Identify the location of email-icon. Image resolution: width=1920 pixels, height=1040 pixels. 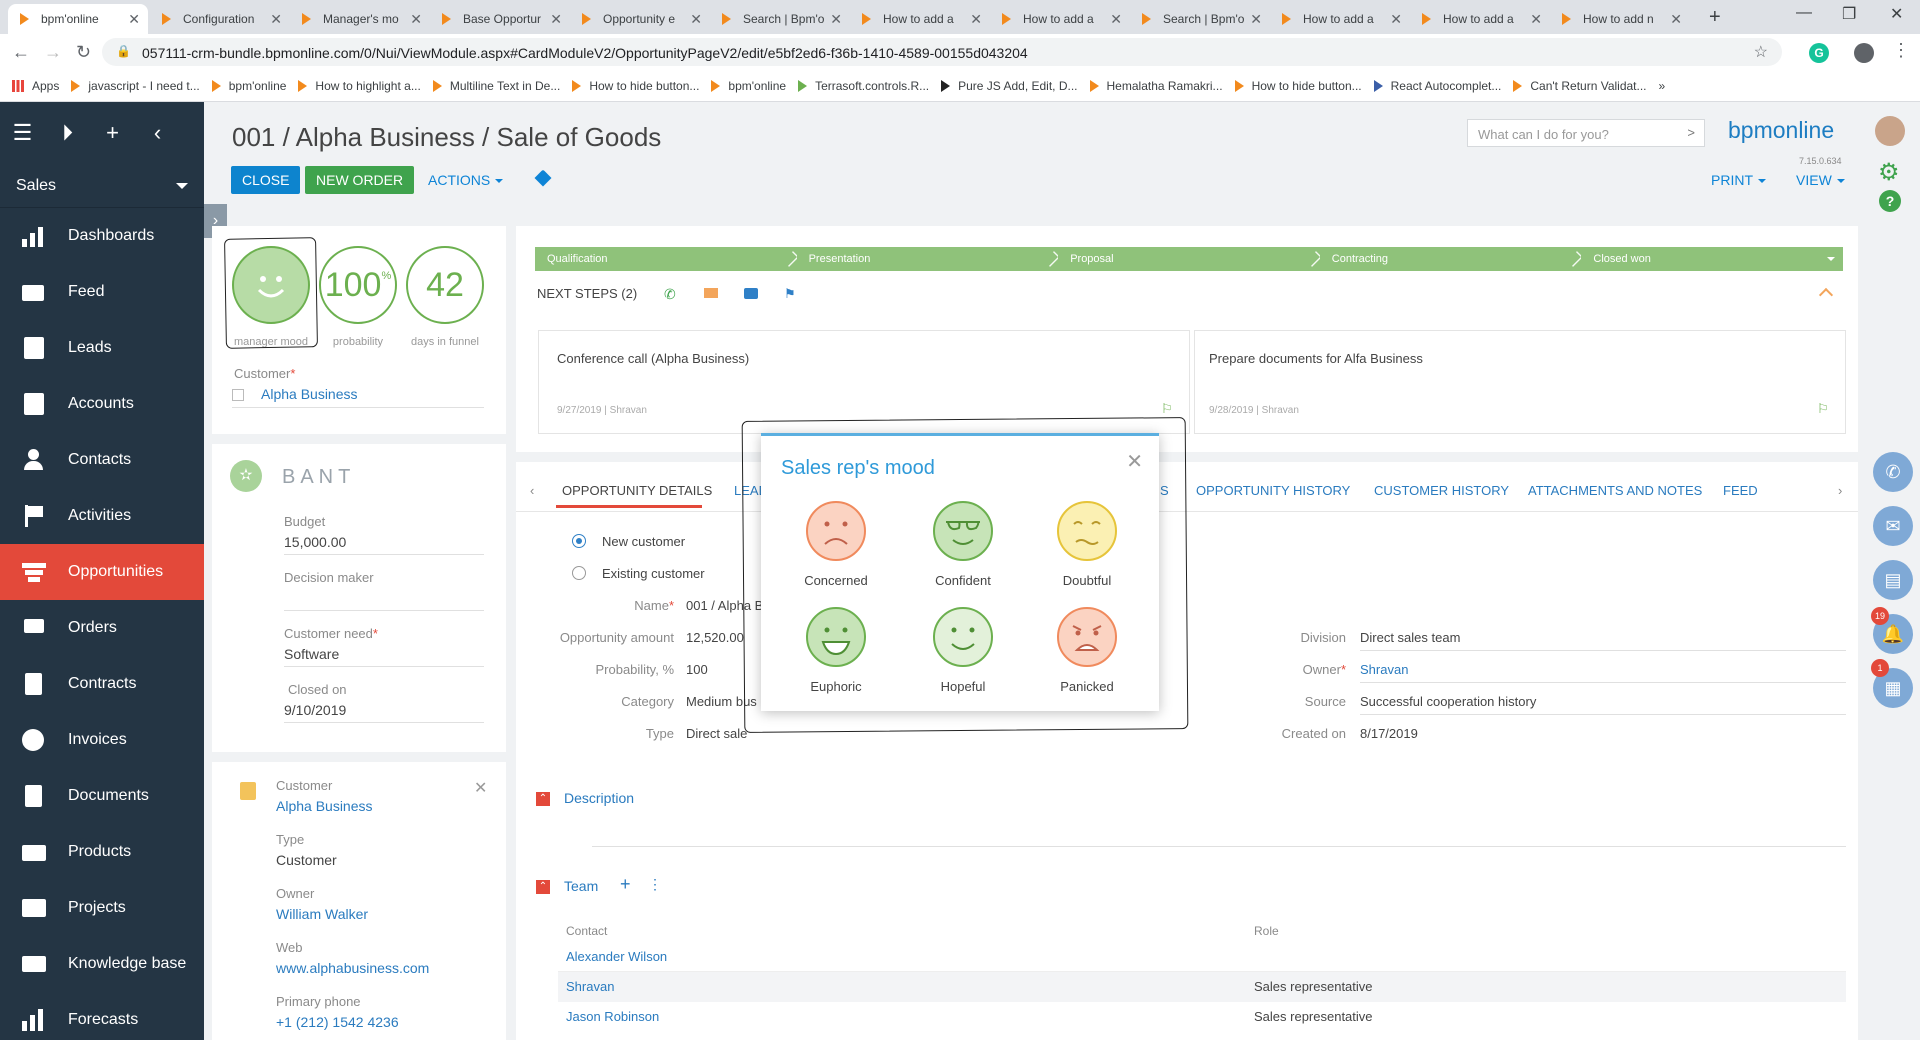
(711, 293).